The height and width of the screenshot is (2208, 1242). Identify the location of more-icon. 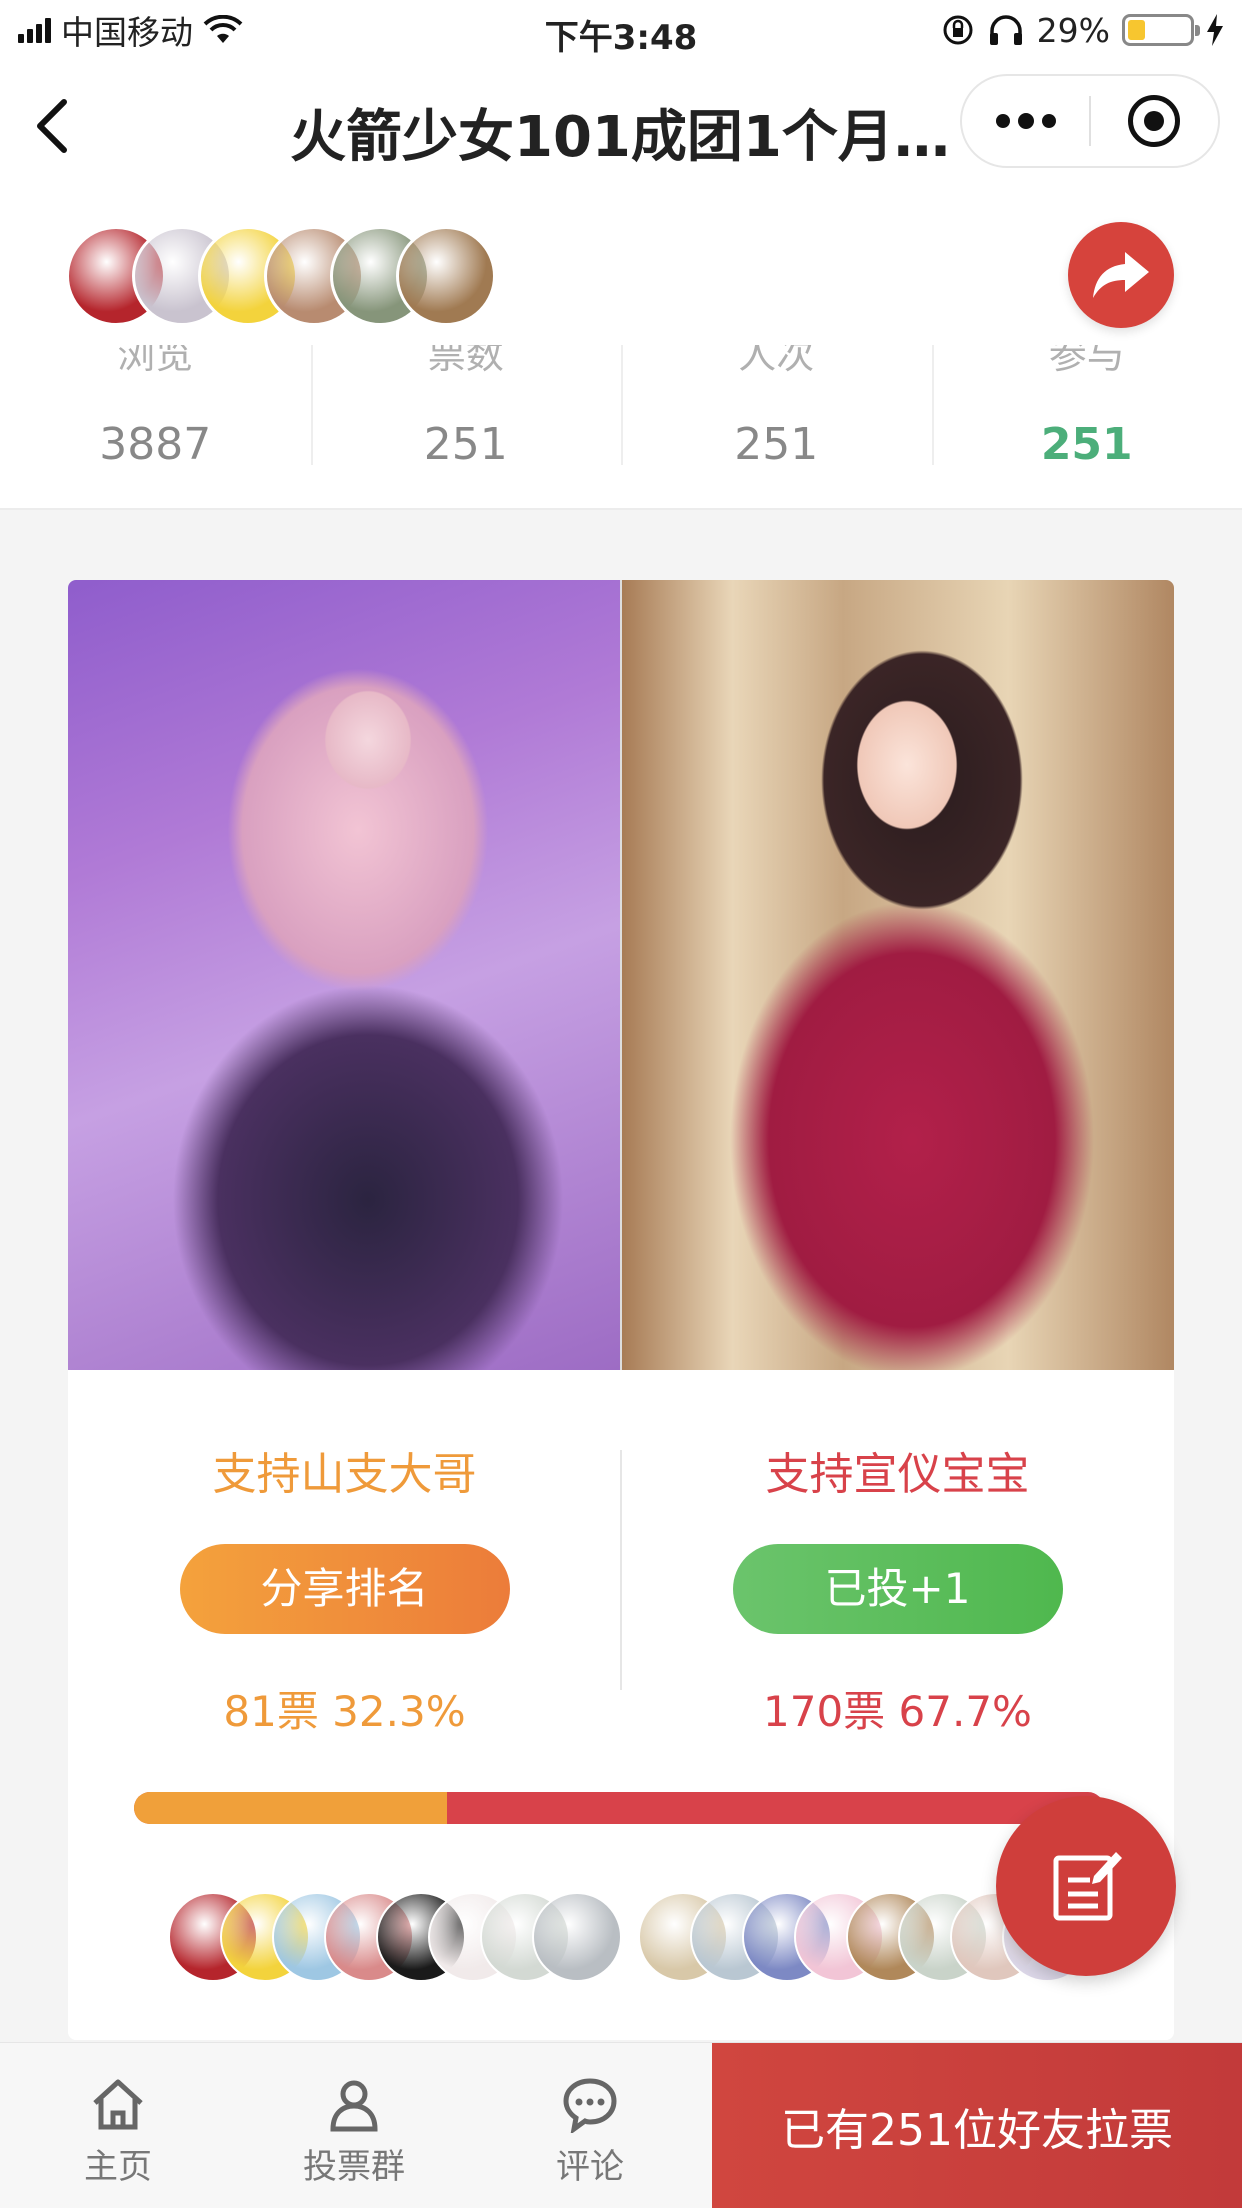
(1025, 121).